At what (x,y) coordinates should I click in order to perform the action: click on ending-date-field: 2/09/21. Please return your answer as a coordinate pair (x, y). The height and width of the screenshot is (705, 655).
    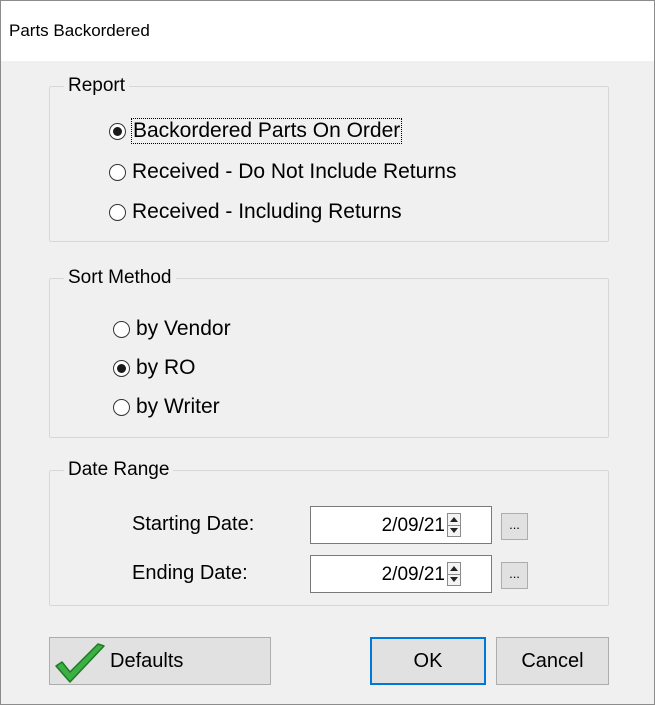
    Looking at the image, I should click on (401, 574).